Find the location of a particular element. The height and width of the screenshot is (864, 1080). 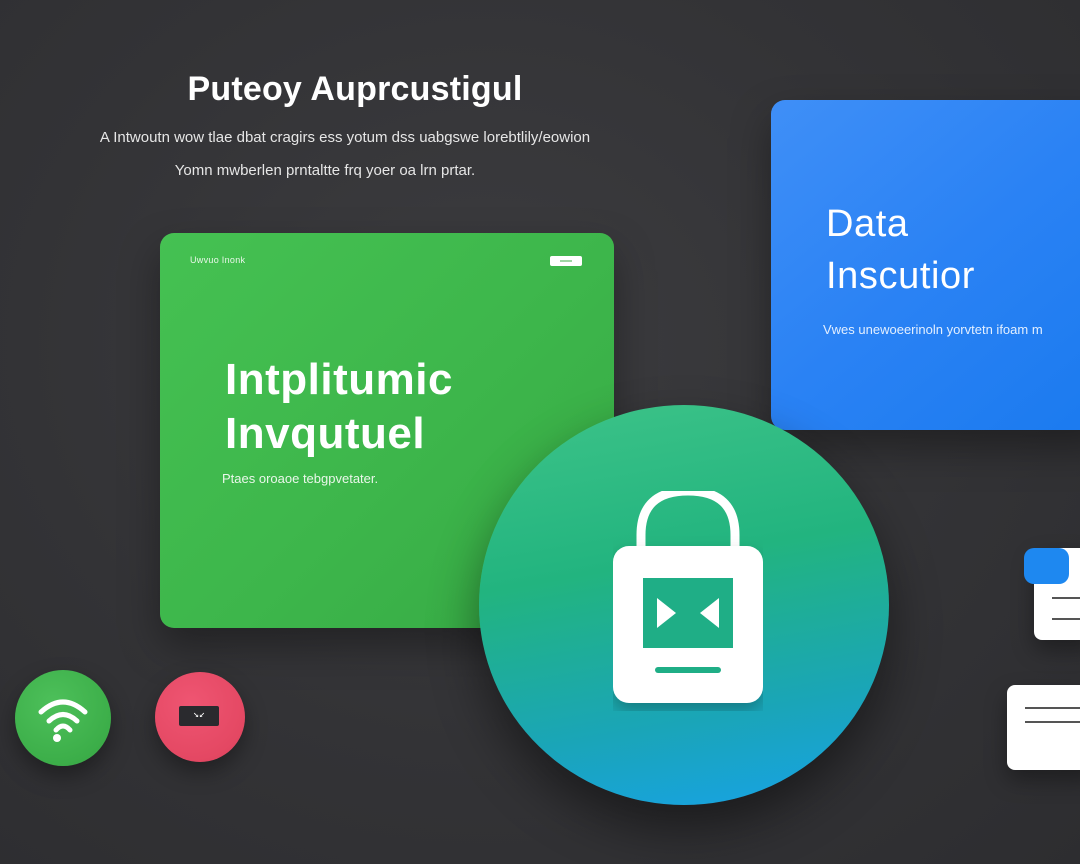

screen-icon: ↘↙ is located at coordinates (199, 716).